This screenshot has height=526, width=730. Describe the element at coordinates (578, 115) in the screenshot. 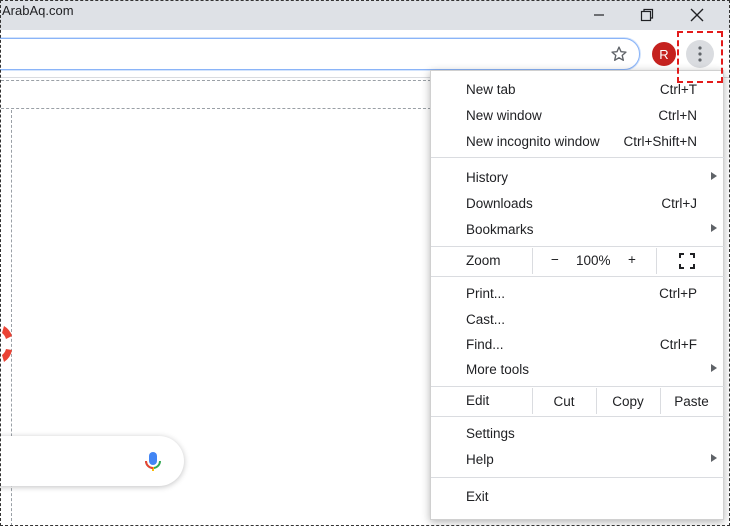

I see `menu-item-new-window: New window Ctrl+N` at that location.